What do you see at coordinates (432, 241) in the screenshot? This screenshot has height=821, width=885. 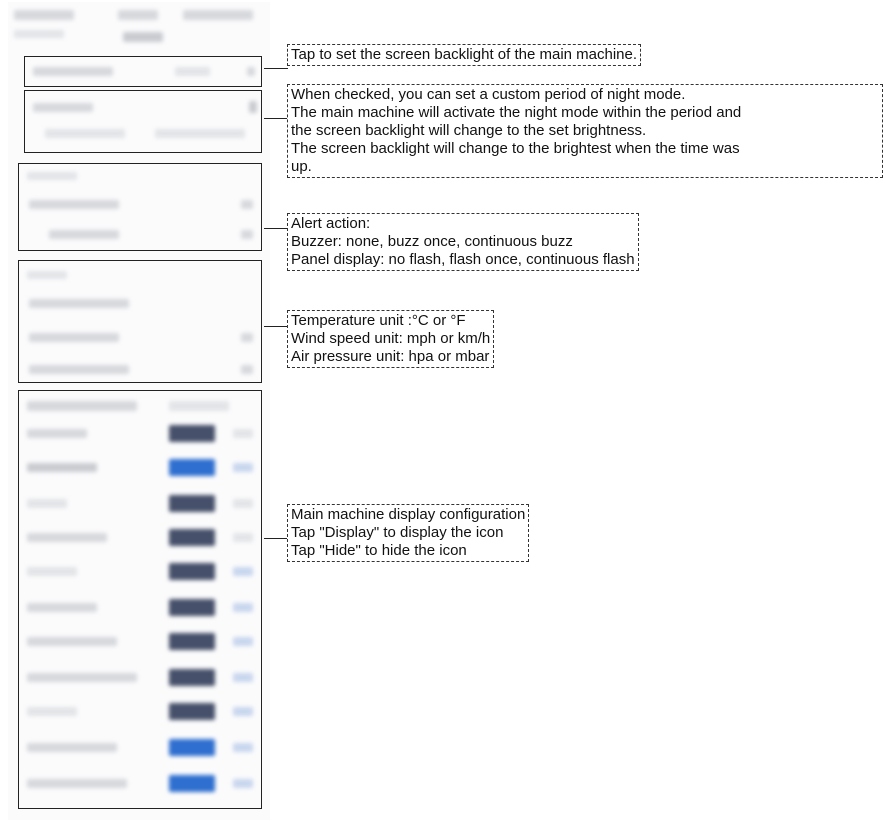 I see `callout-line: Buzzer: none, buzz once, continuous buzz` at bounding box center [432, 241].